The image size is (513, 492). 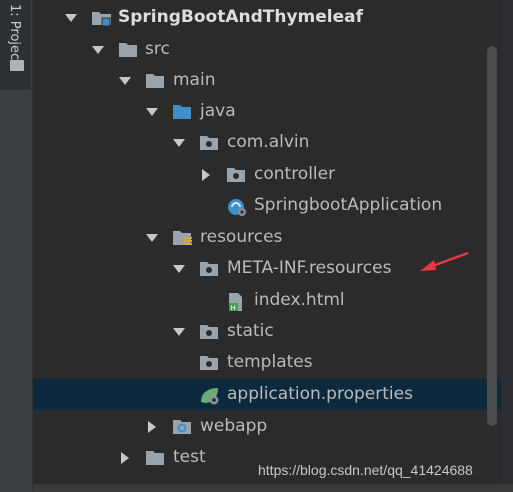 I want to click on tree-row: com.alvin, so click(x=267, y=142).